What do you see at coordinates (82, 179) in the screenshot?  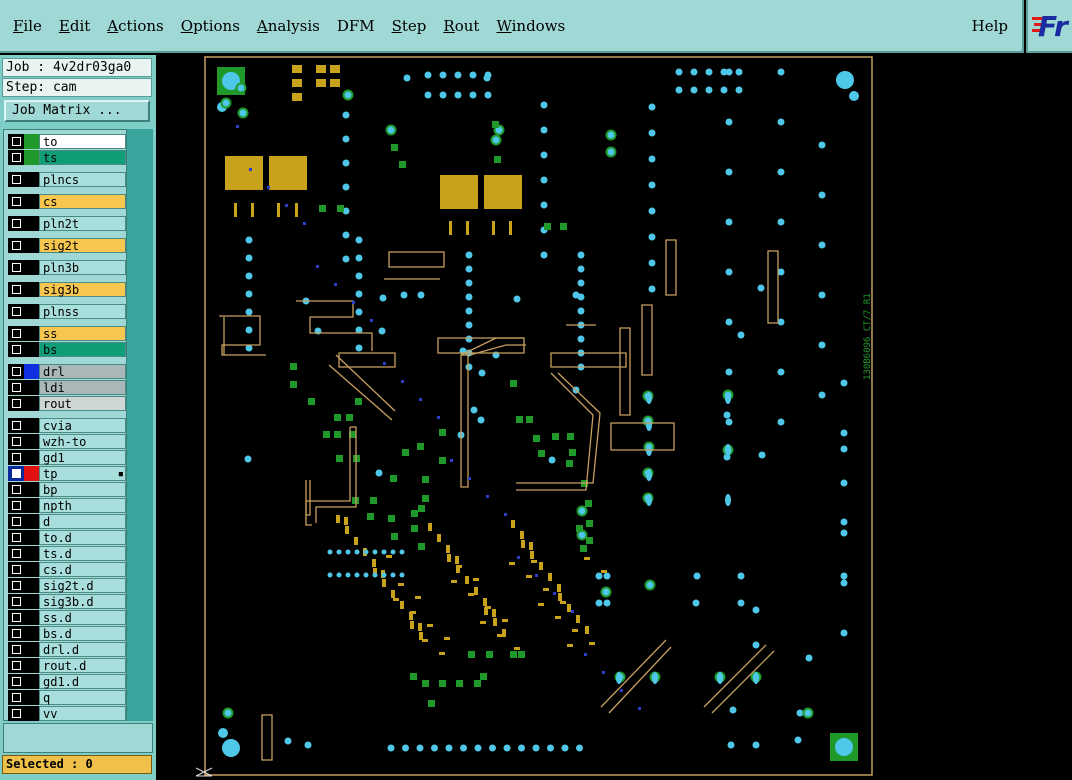 I see `layer-name: plncs` at bounding box center [82, 179].